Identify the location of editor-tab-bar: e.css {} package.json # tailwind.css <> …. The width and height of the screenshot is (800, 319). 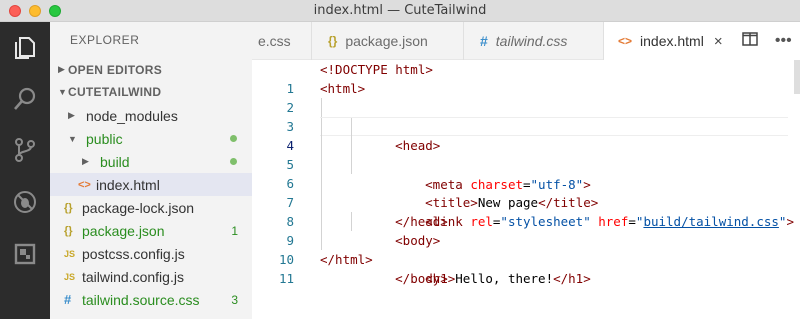
(526, 41).